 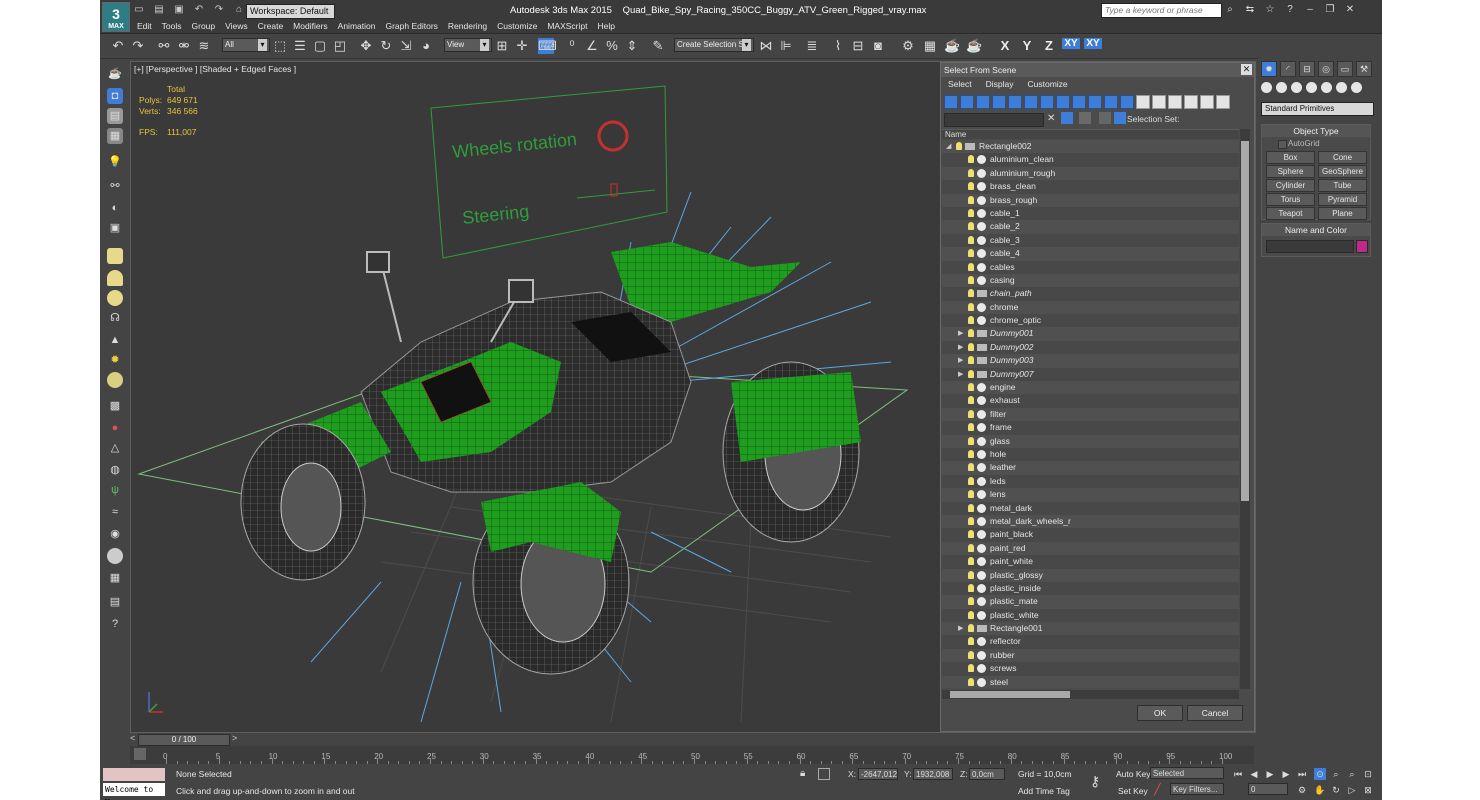 I want to click on list-item: hole, so click(x=1090, y=454).